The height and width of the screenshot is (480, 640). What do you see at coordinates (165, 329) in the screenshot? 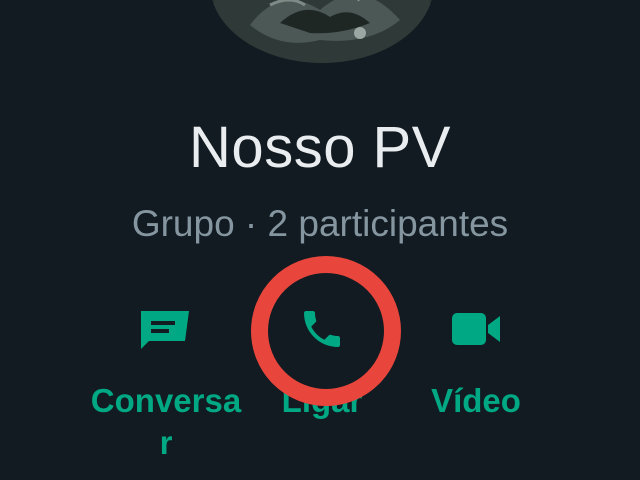
I see `message-icon` at bounding box center [165, 329].